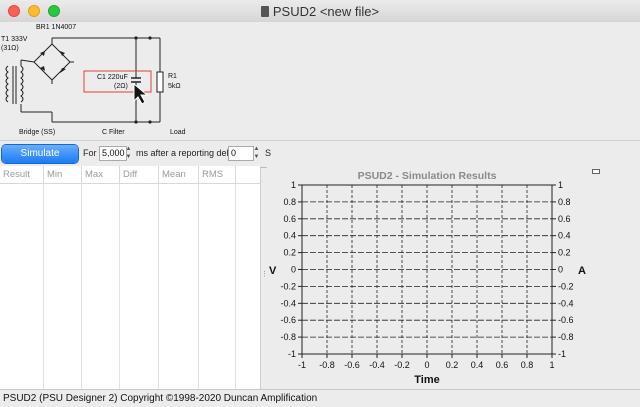 This screenshot has height=407, width=640. Describe the element at coordinates (288, 303) in the screenshot. I see `y-tick-label-left: -0.4` at that location.